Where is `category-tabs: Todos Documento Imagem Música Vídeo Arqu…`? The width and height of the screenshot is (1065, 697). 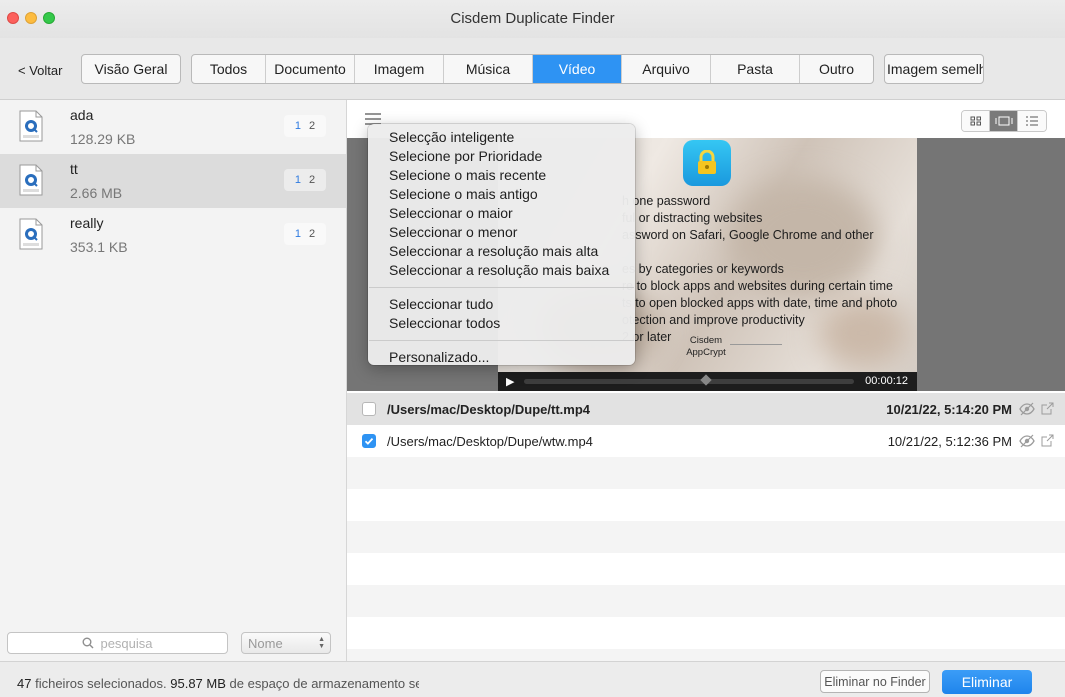 category-tabs: Todos Documento Imagem Música Vídeo Arqu… is located at coordinates (532, 69).